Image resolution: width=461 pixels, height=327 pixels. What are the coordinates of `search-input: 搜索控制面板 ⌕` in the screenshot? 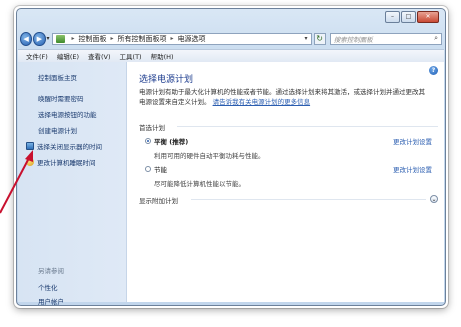 It's located at (385, 38).